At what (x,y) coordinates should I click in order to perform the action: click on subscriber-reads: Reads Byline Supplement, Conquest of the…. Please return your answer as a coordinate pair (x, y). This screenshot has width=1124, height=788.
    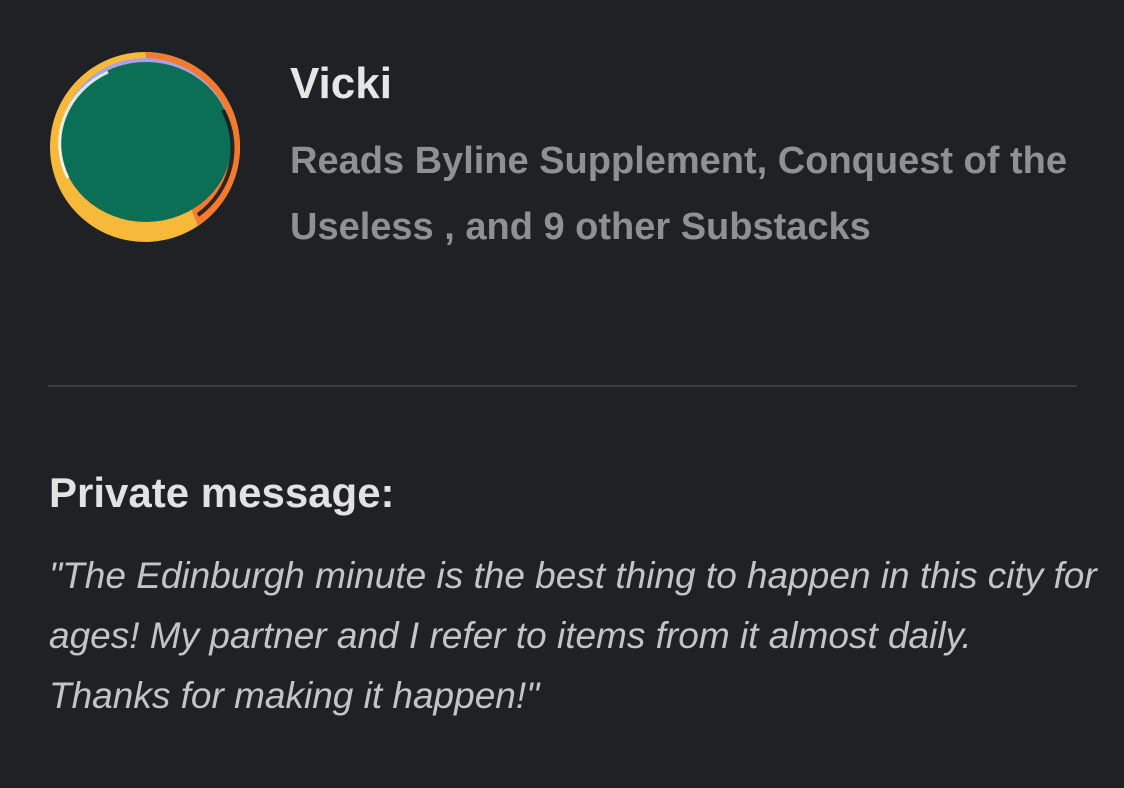
    Looking at the image, I should click on (678, 194).